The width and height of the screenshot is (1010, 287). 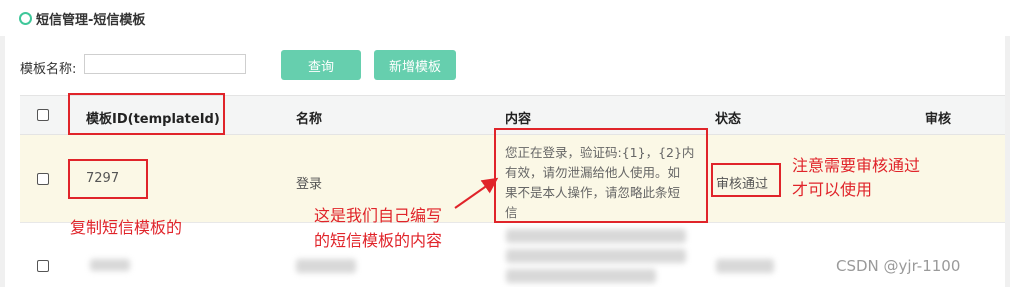 What do you see at coordinates (378, 240) in the screenshot?
I see `annotation-own-content-line2: 的短信模板的内容` at bounding box center [378, 240].